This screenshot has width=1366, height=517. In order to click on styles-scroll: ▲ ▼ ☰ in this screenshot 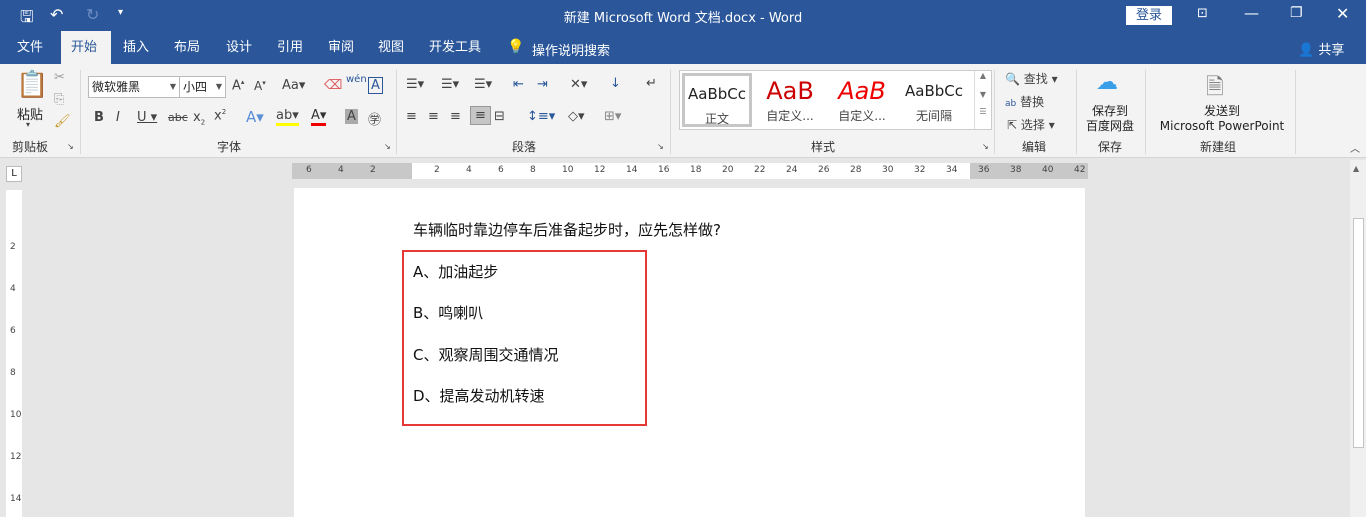, I will do `click(982, 100)`.